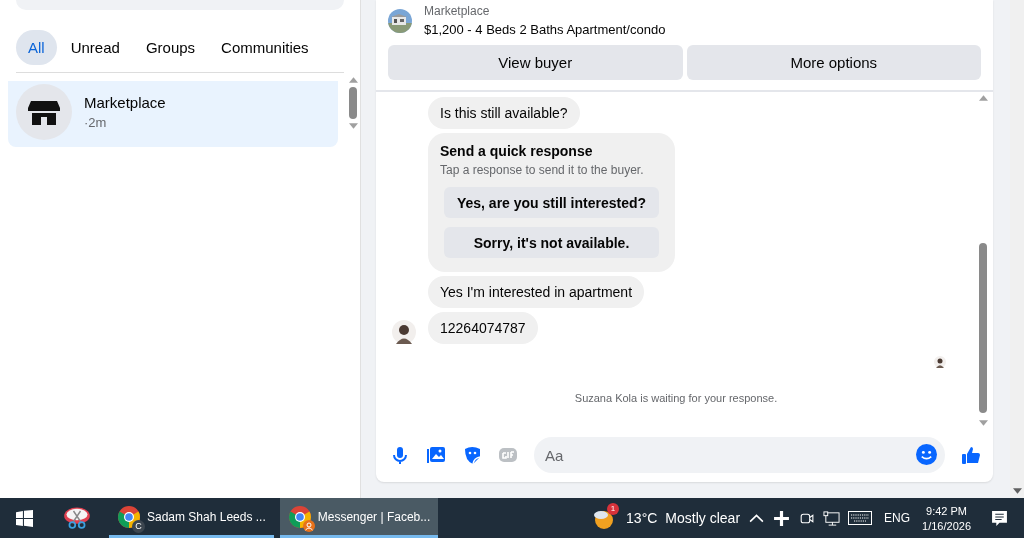 This screenshot has height=538, width=1024. Describe the element at coordinates (24, 518) in the screenshot. I see `windows-start-icon` at that location.